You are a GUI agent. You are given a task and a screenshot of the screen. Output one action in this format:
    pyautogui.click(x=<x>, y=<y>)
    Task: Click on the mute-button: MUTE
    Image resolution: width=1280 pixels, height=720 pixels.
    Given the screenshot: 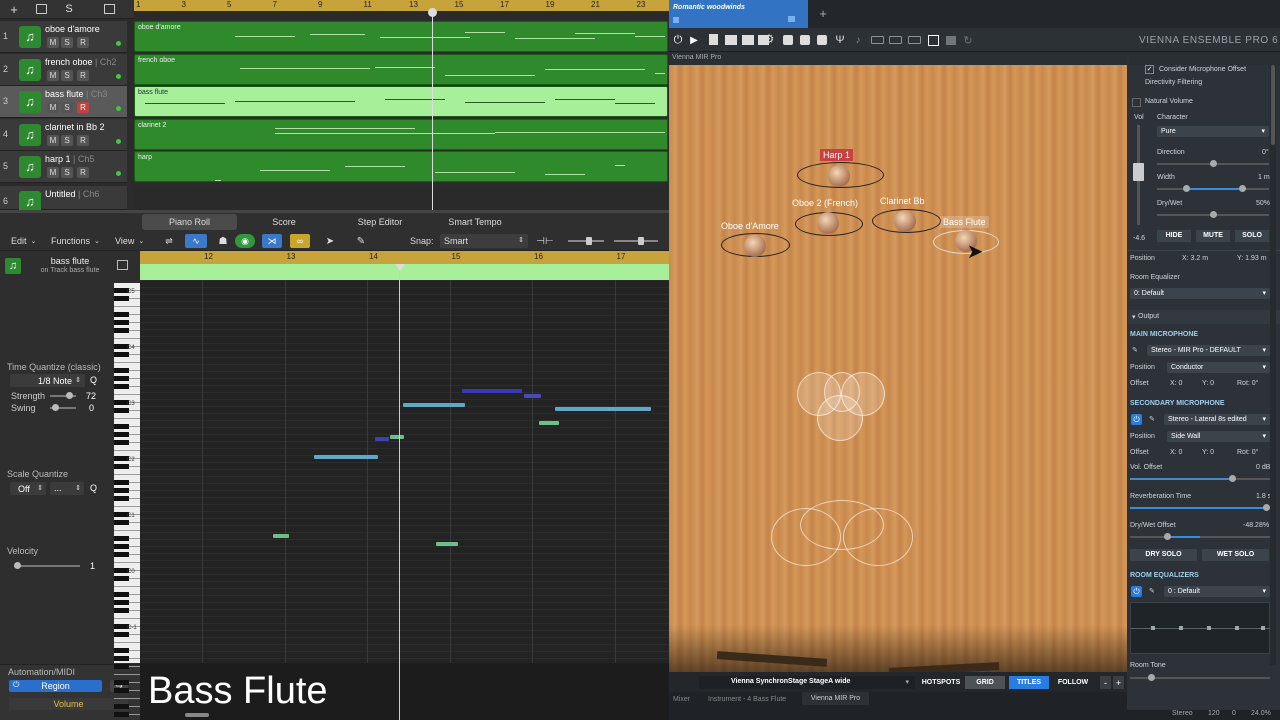 What is the action you would take?
    pyautogui.click(x=1213, y=236)
    